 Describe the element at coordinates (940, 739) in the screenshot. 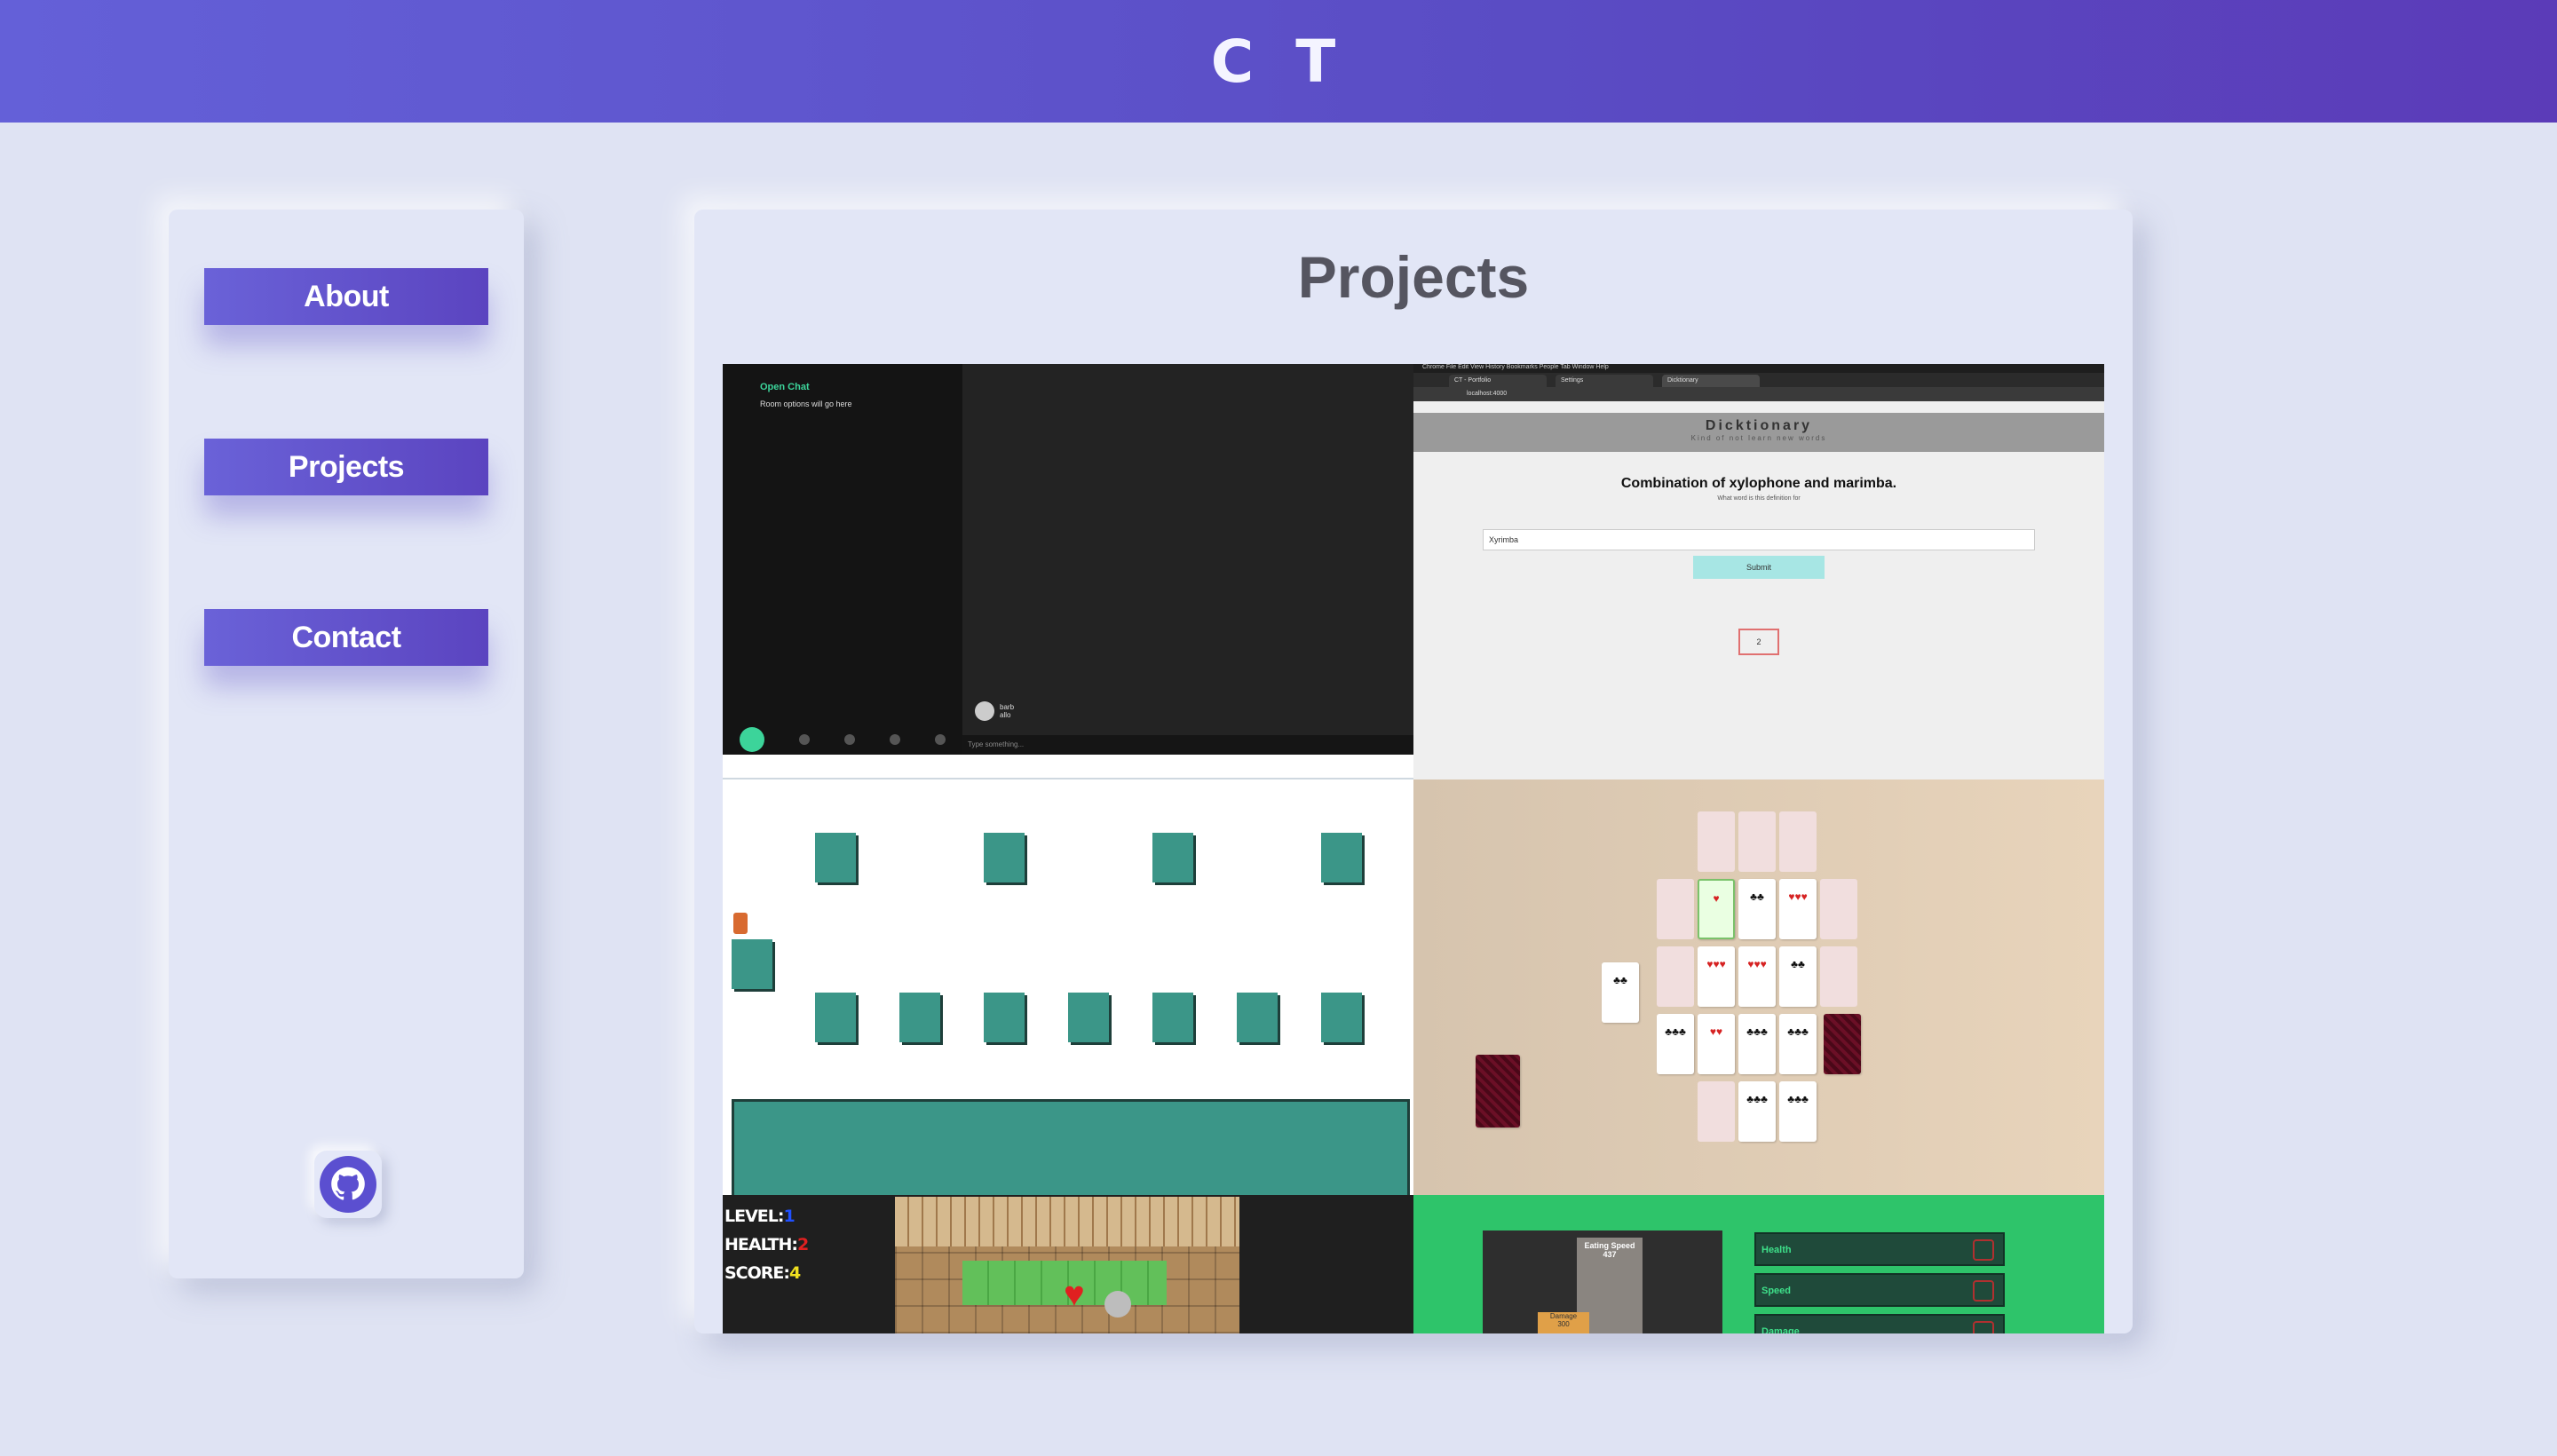

I see `user-icon` at that location.